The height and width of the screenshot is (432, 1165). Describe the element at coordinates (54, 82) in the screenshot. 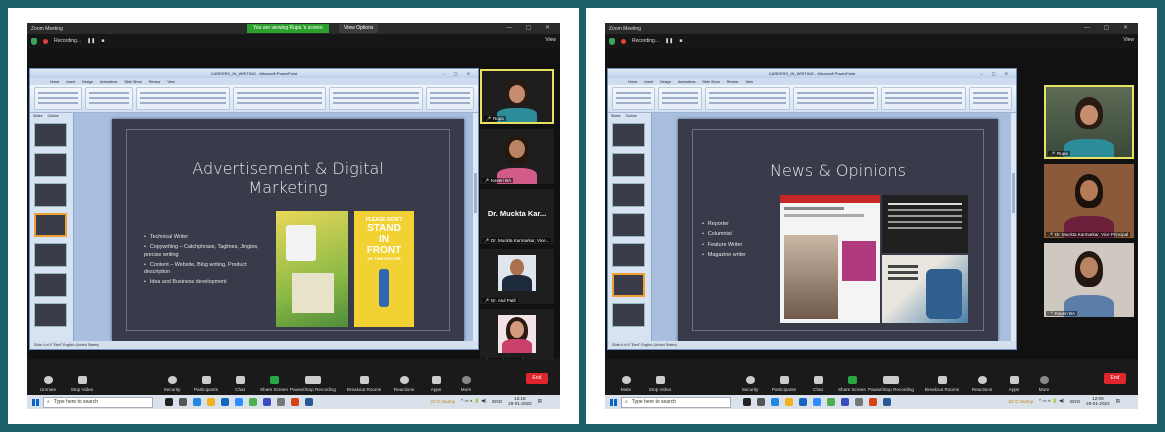

I see `tab-home: Home` at that location.